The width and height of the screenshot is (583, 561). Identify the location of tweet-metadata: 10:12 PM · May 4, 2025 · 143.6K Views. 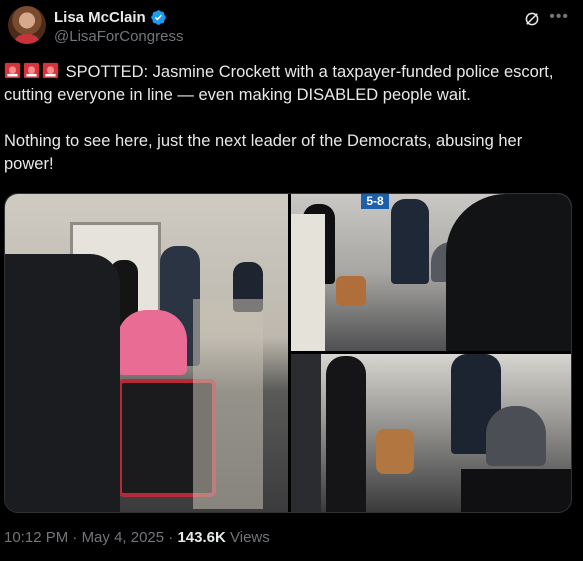
(137, 537).